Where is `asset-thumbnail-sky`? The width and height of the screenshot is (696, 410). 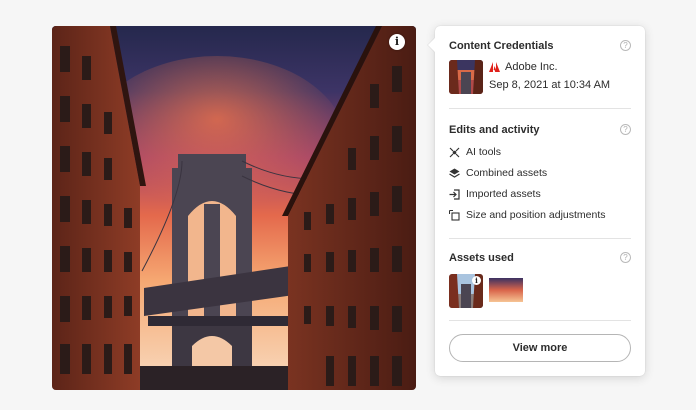
asset-thumbnail-sky is located at coordinates (506, 291).